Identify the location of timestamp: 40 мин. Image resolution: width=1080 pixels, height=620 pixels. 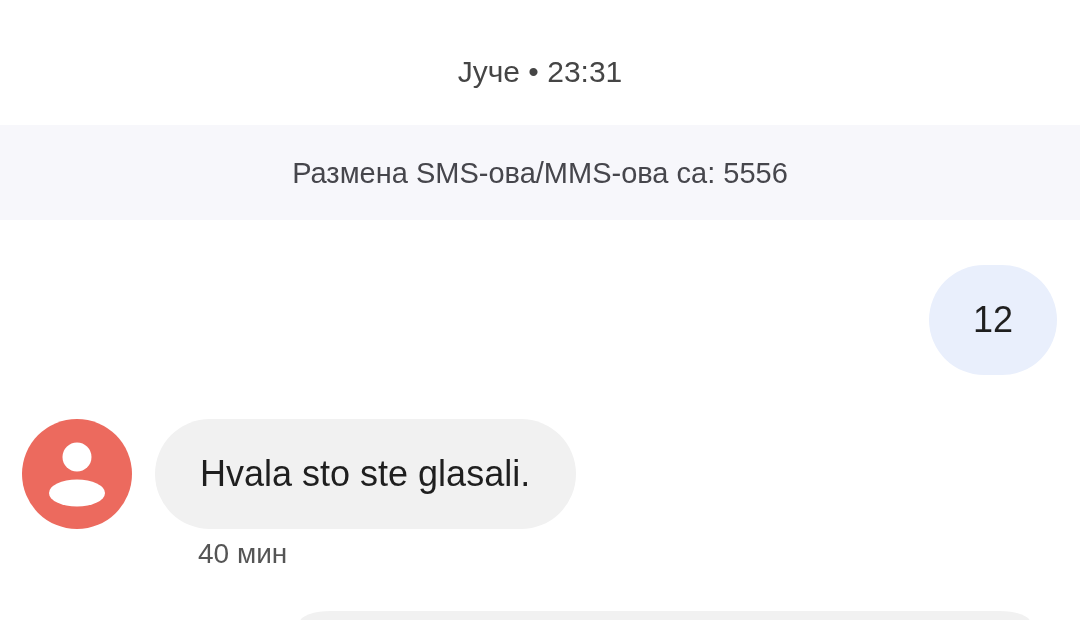
(243, 554).